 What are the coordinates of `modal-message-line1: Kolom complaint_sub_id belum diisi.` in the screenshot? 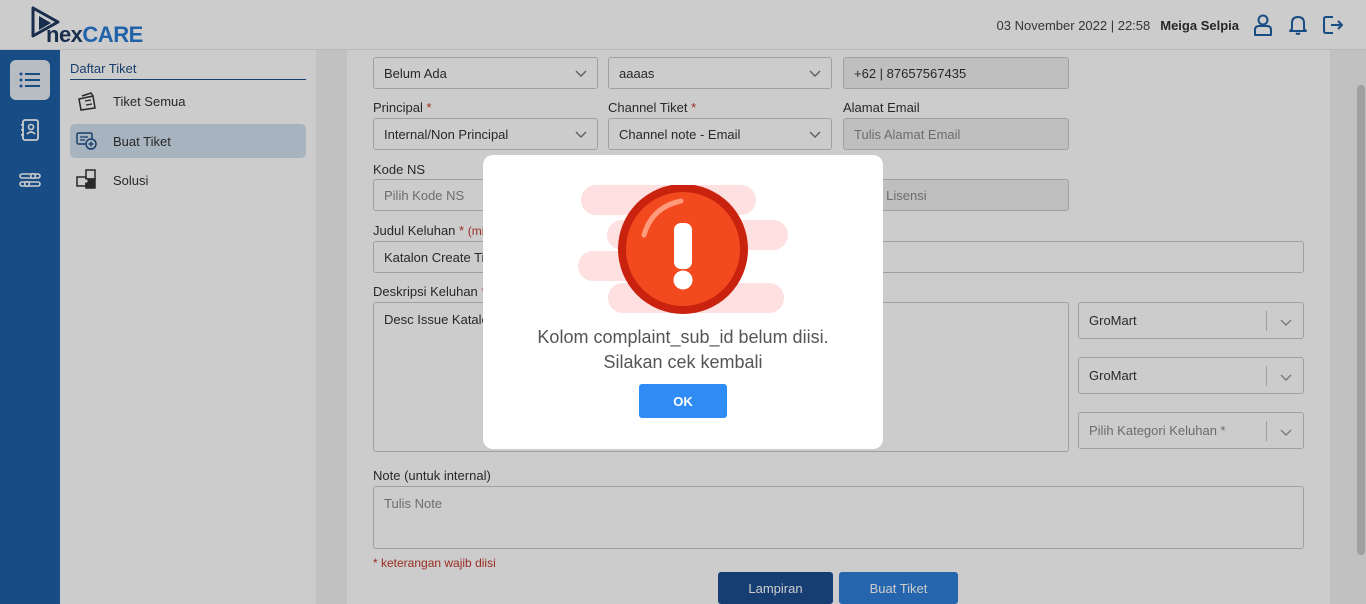 It's located at (683, 337).